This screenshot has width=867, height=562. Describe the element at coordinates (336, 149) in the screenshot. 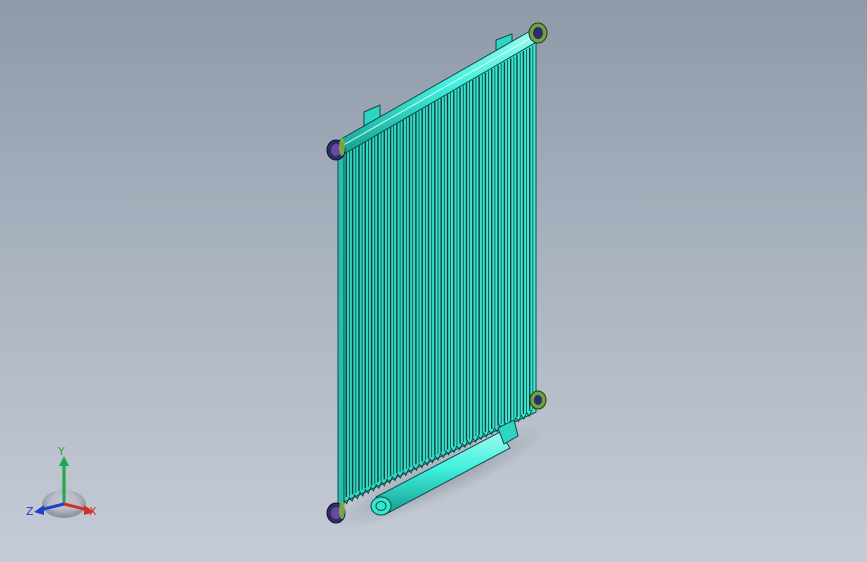

I see `connector-top-left` at that location.